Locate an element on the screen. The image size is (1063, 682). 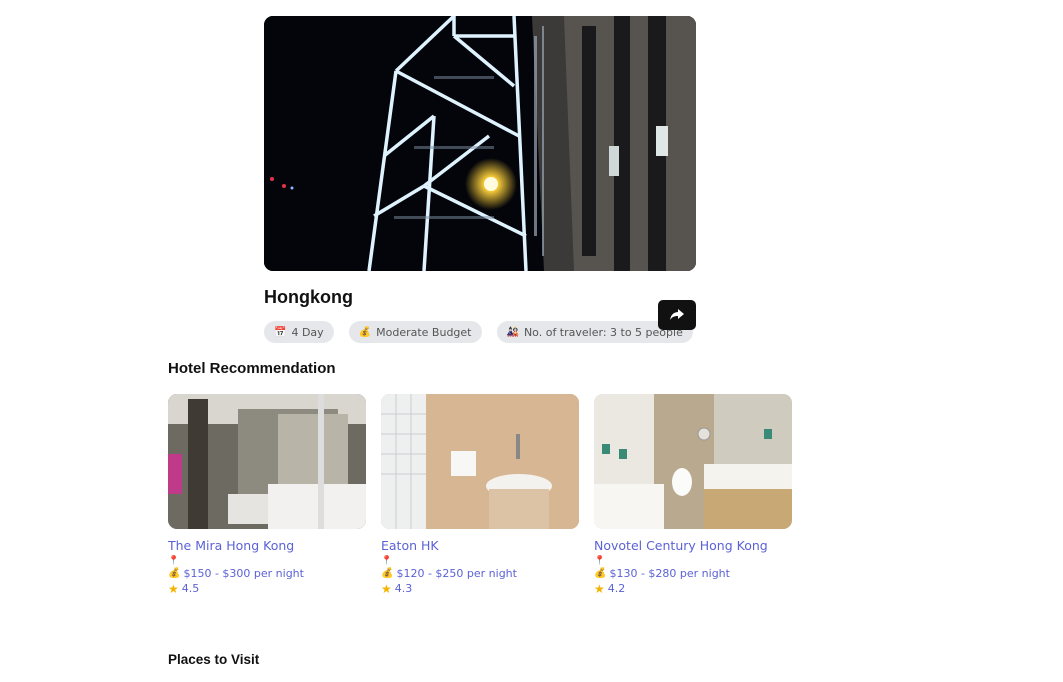
hotel-name: Novotel Century Hong Kong is located at coordinates (693, 545).